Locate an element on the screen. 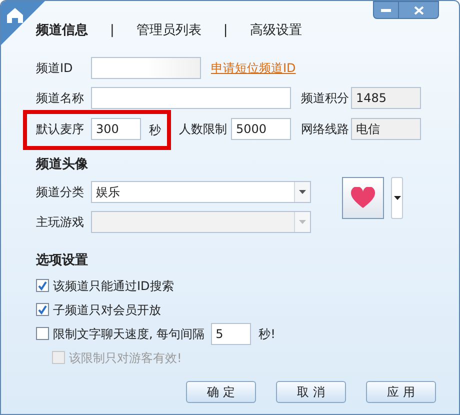  field-label: 主玩游戏 is located at coordinates (60, 222).